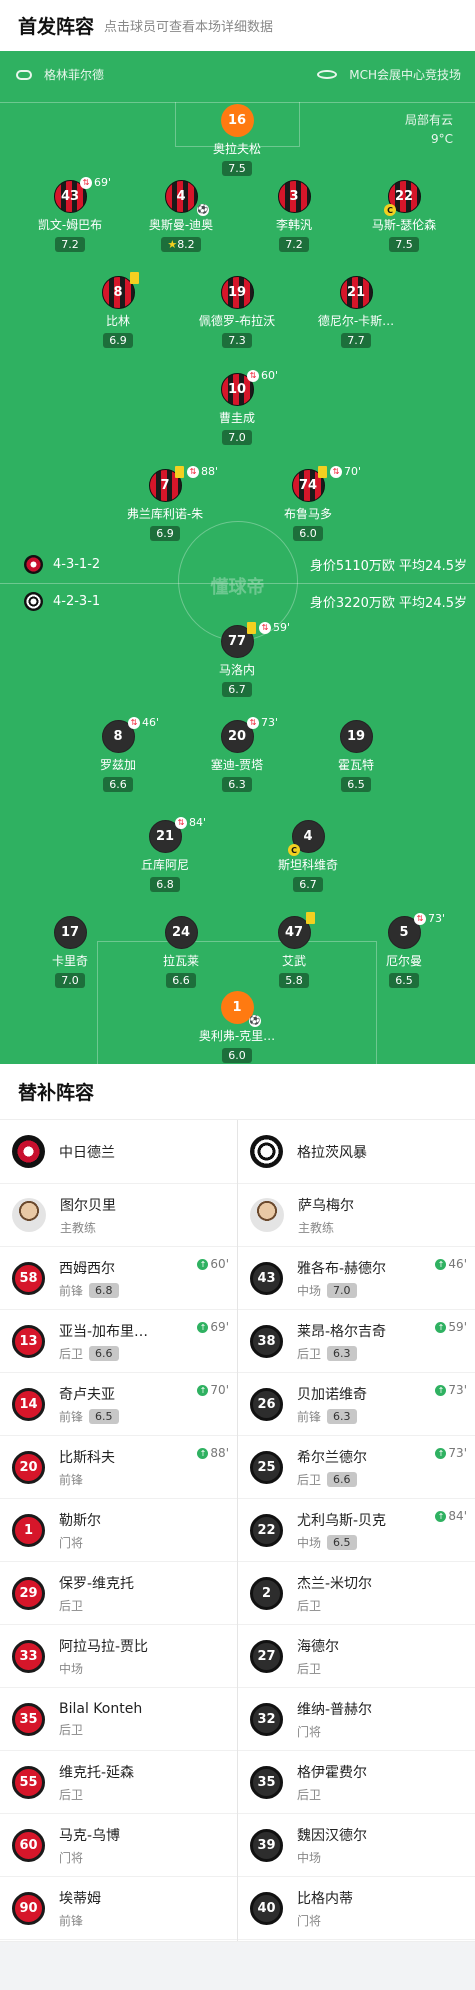  I want to click on sub-player-row: 27 海德尔 后卫, so click(356, 1656).